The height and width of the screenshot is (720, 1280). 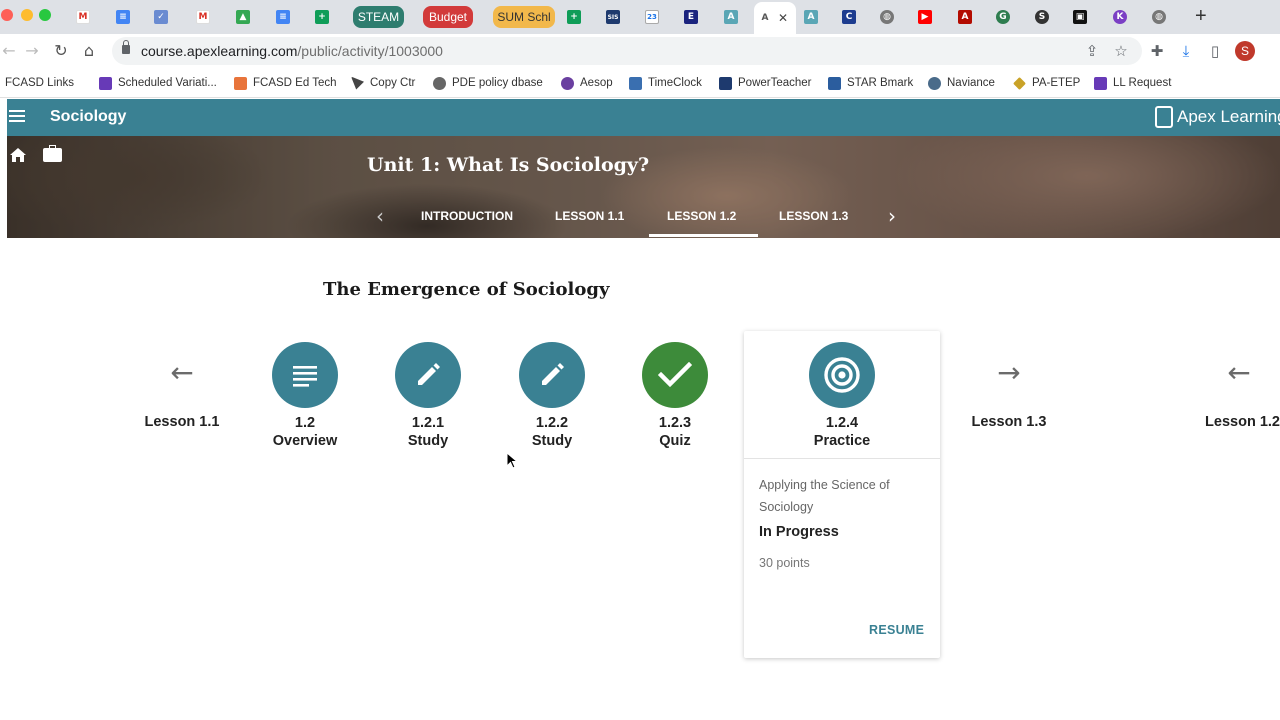 What do you see at coordinates (691, 17) in the screenshot?
I see `edpuzzle-icon: E` at bounding box center [691, 17].